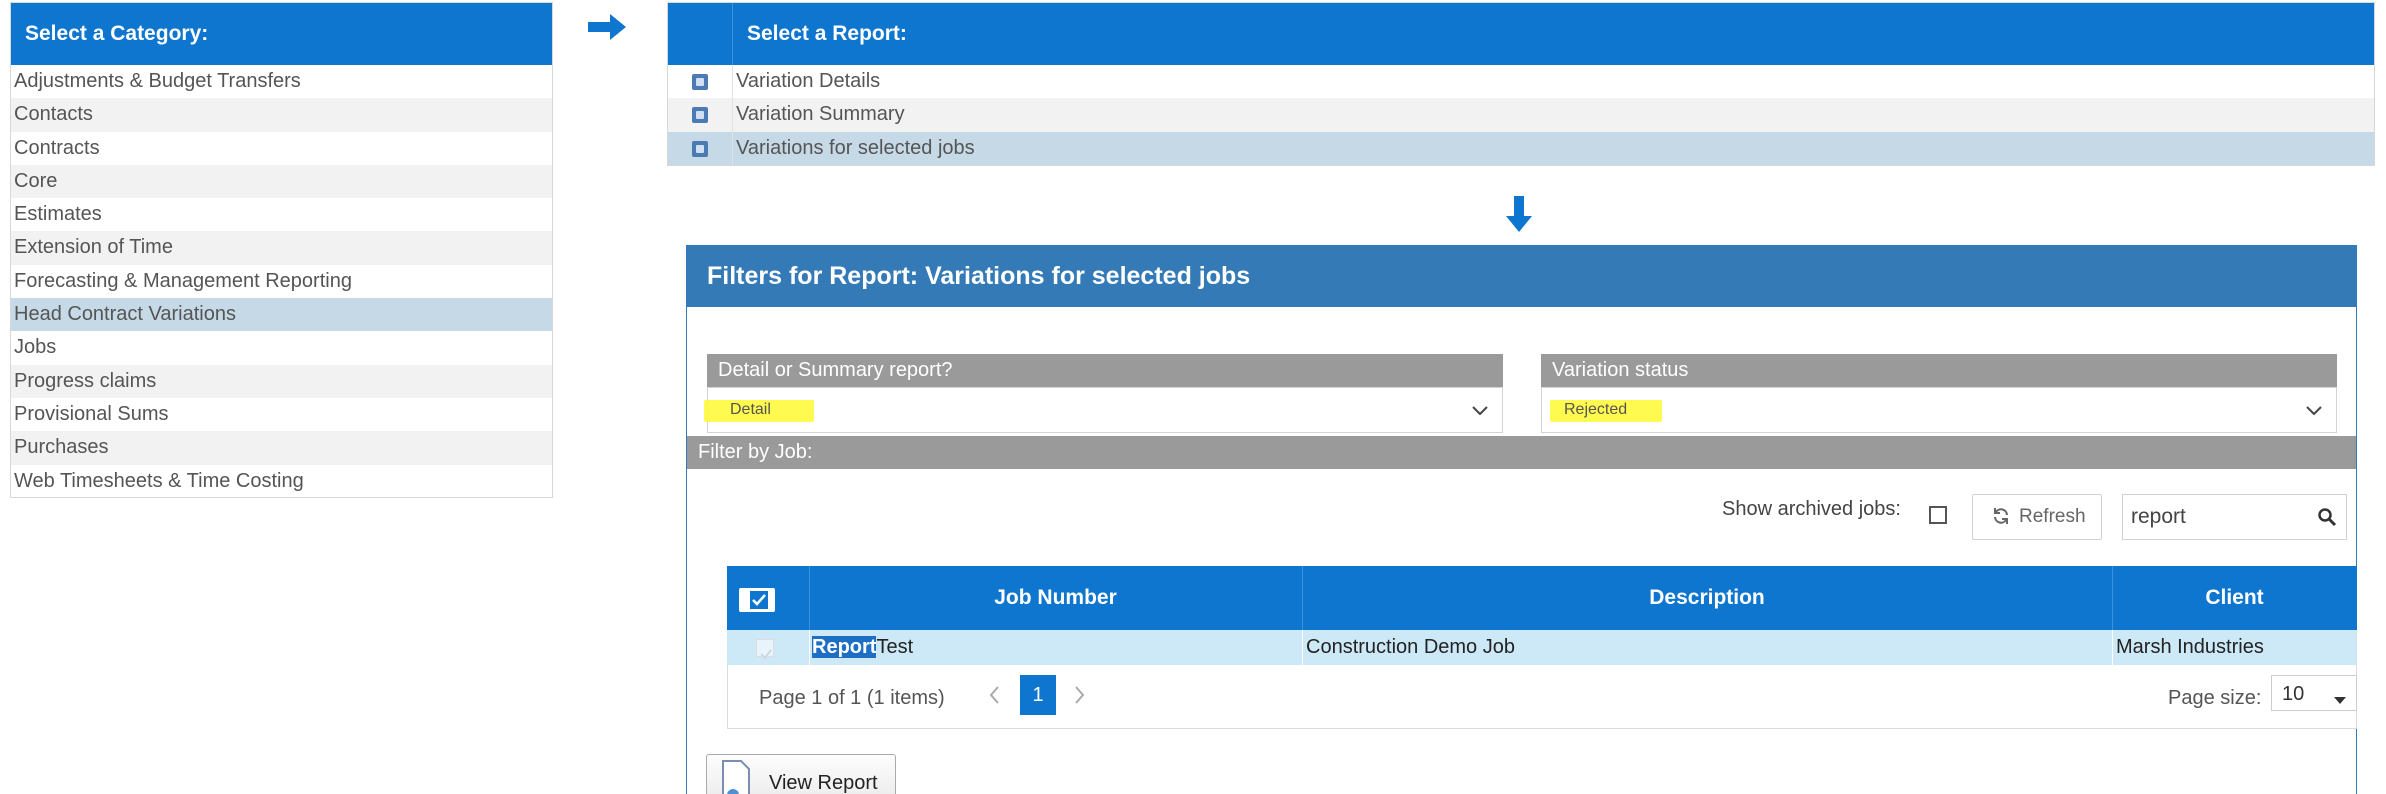 This screenshot has height=794, width=2386. Describe the element at coordinates (1519, 215) in the screenshot. I see `arrow-down-icon` at that location.